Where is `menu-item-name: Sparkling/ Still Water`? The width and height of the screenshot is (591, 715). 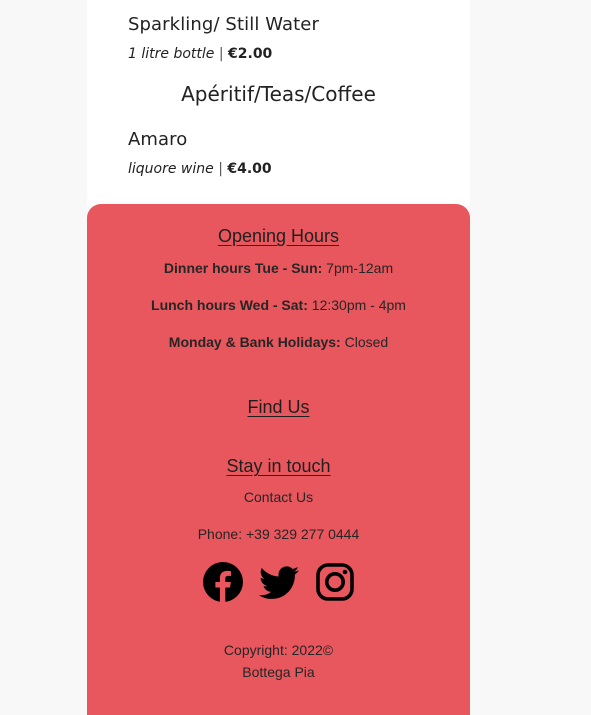
menu-item-name: Sparkling/ Still Water is located at coordinates (223, 24).